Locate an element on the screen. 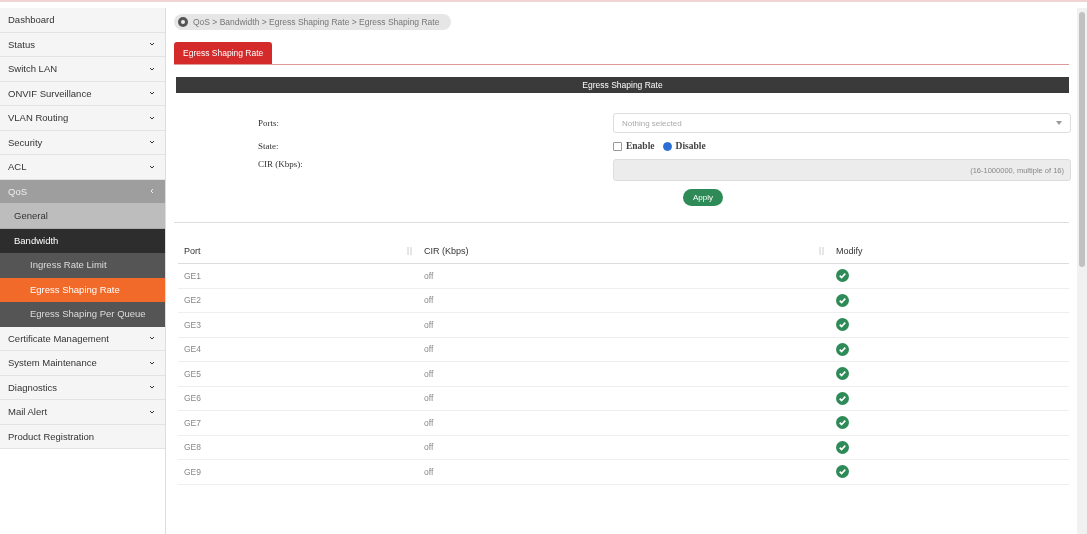  scrollbar is located at coordinates (1082, 271).